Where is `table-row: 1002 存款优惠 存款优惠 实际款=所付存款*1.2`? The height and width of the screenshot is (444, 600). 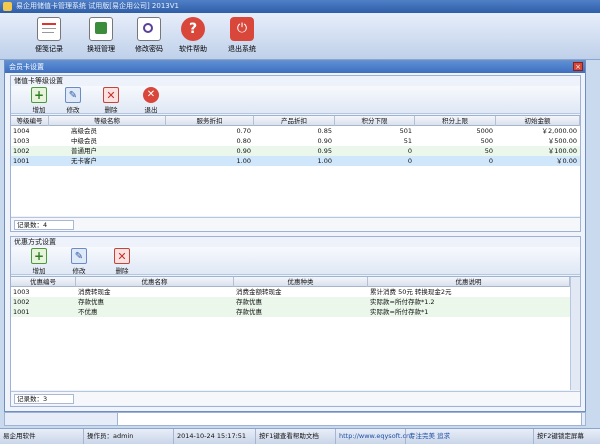
table-row: 1002 存款优惠 存款优惠 实际款=所付存款*1.2 is located at coordinates (295, 302).